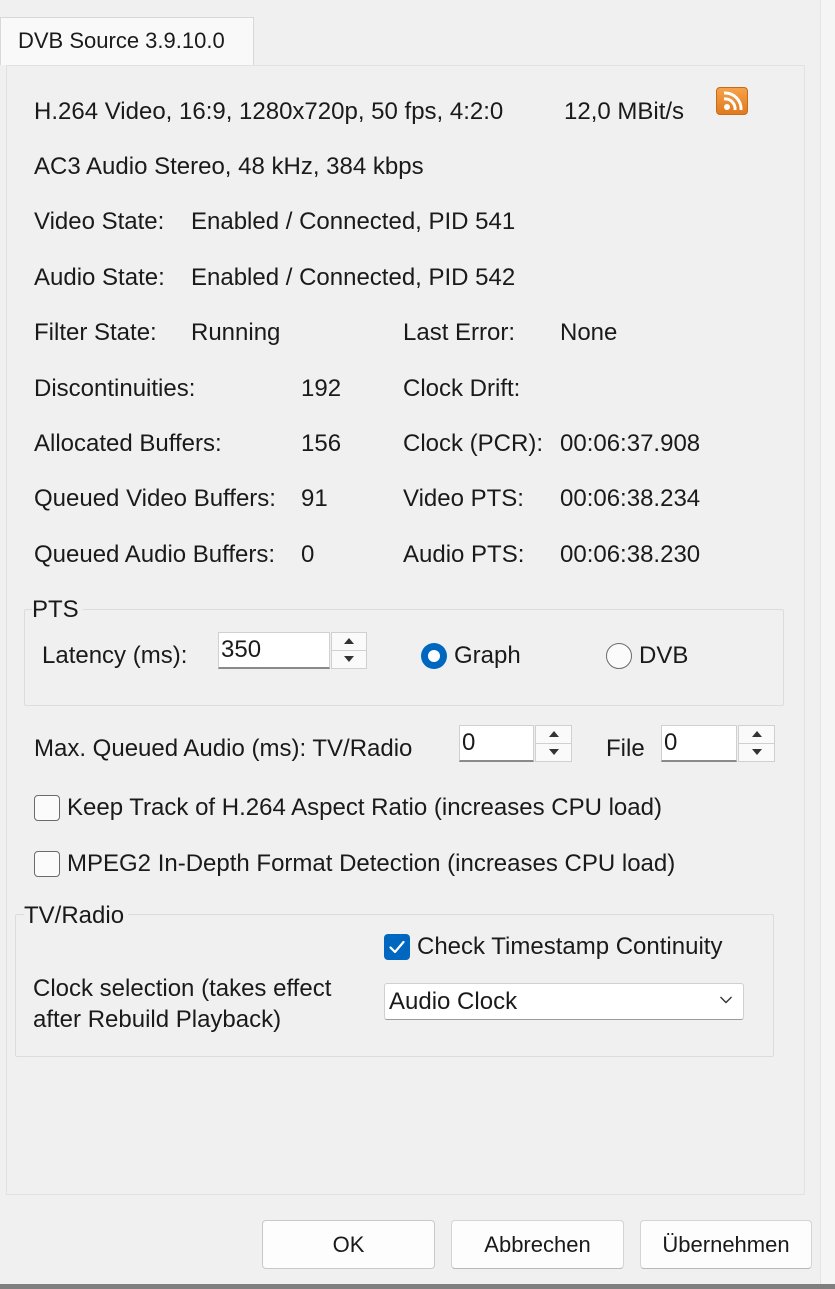 The image size is (835, 1289). I want to click on queued-video-buffers-label: Queued Video Buffers:, so click(155, 498).